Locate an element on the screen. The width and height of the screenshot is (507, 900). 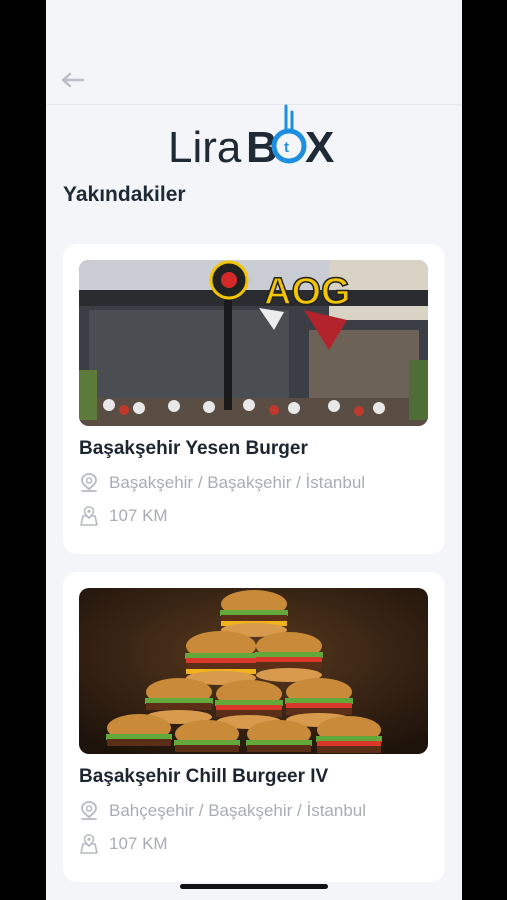
restaurant-photo is located at coordinates (253, 671).